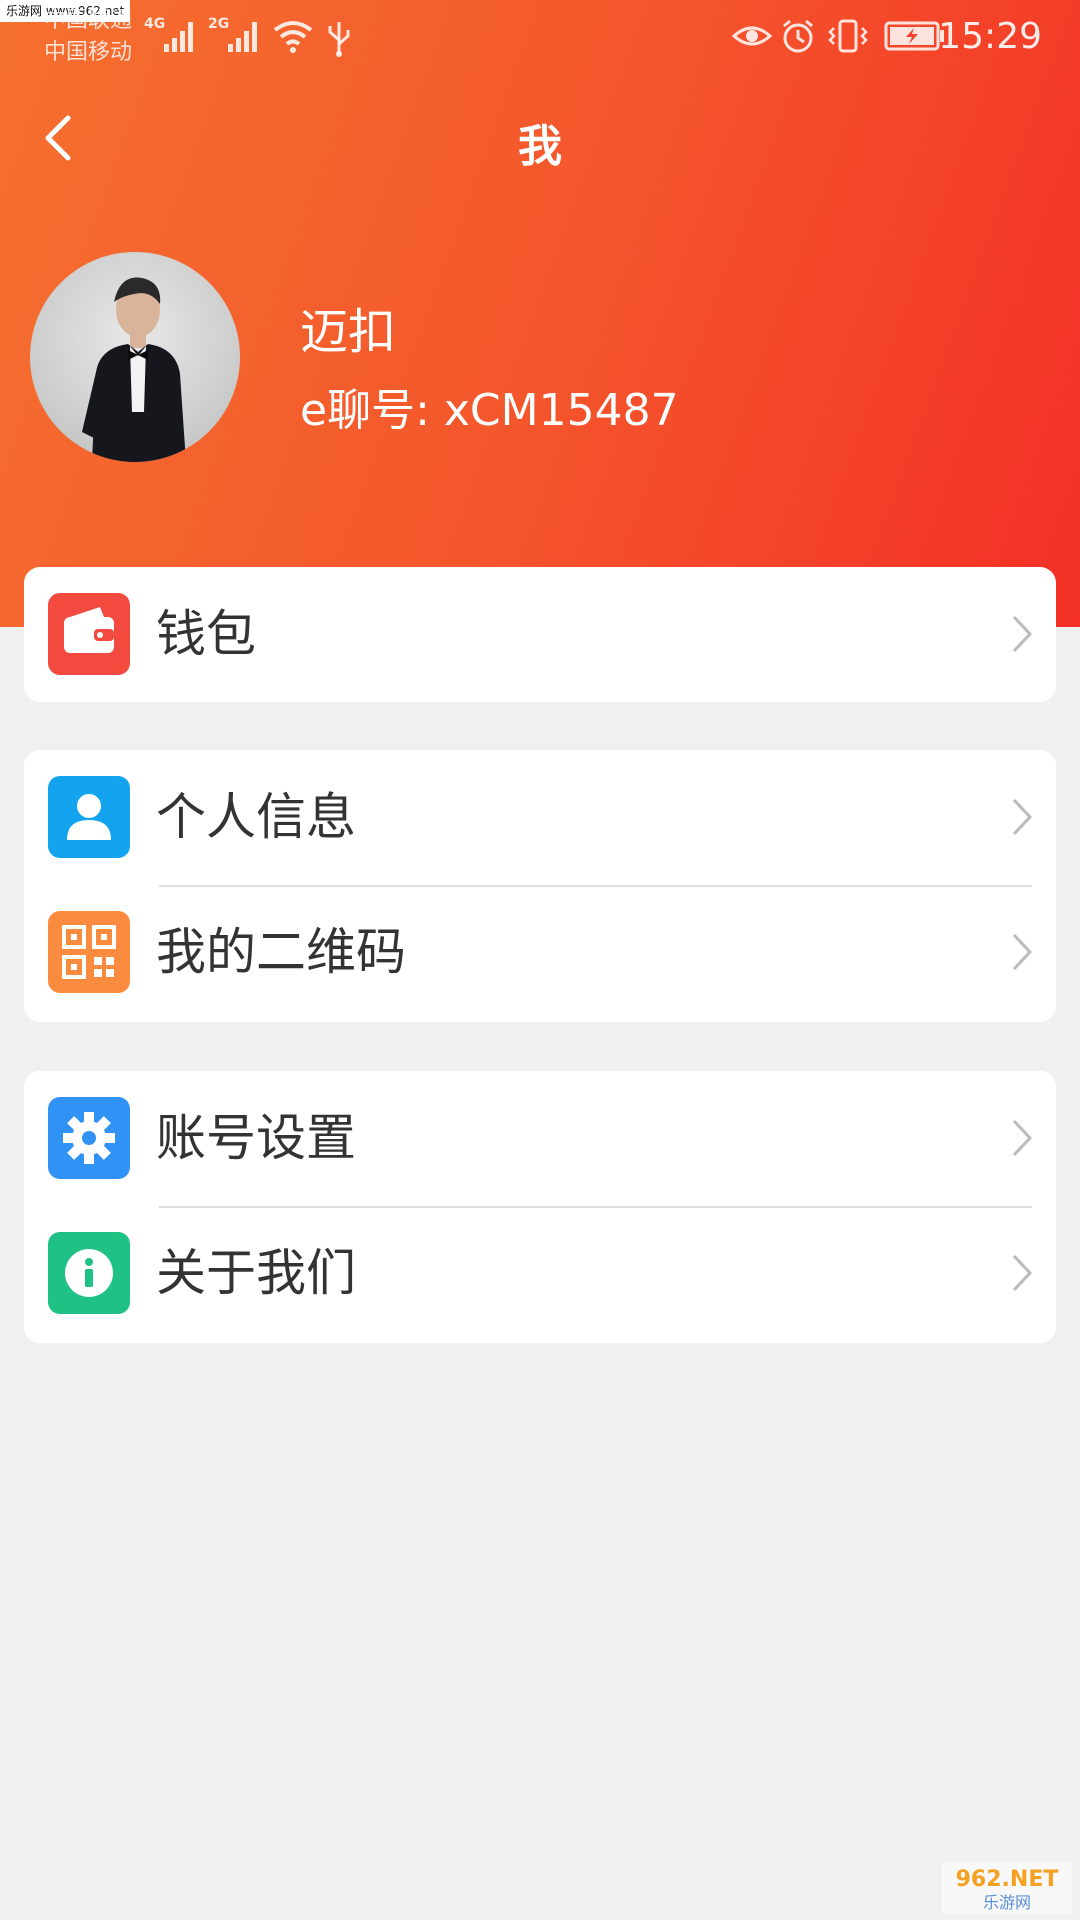 The image size is (1080, 1920). I want to click on usb-icon, so click(339, 39).